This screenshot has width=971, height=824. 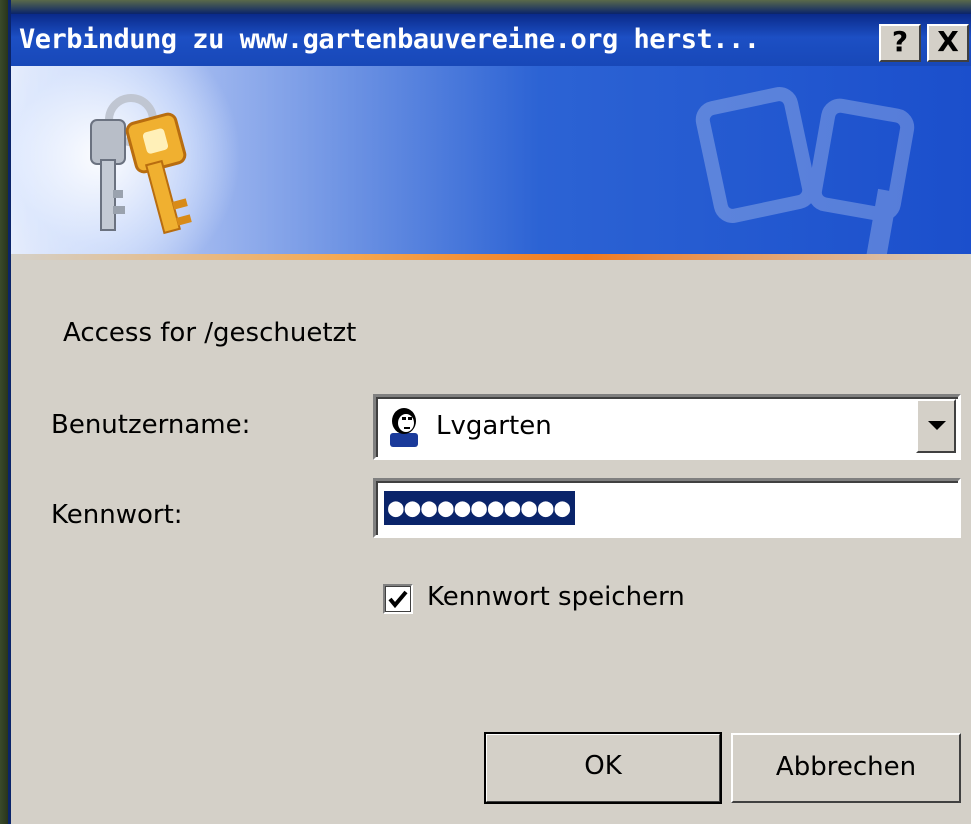 I want to click on chevron-down-icon, so click(x=937, y=425).